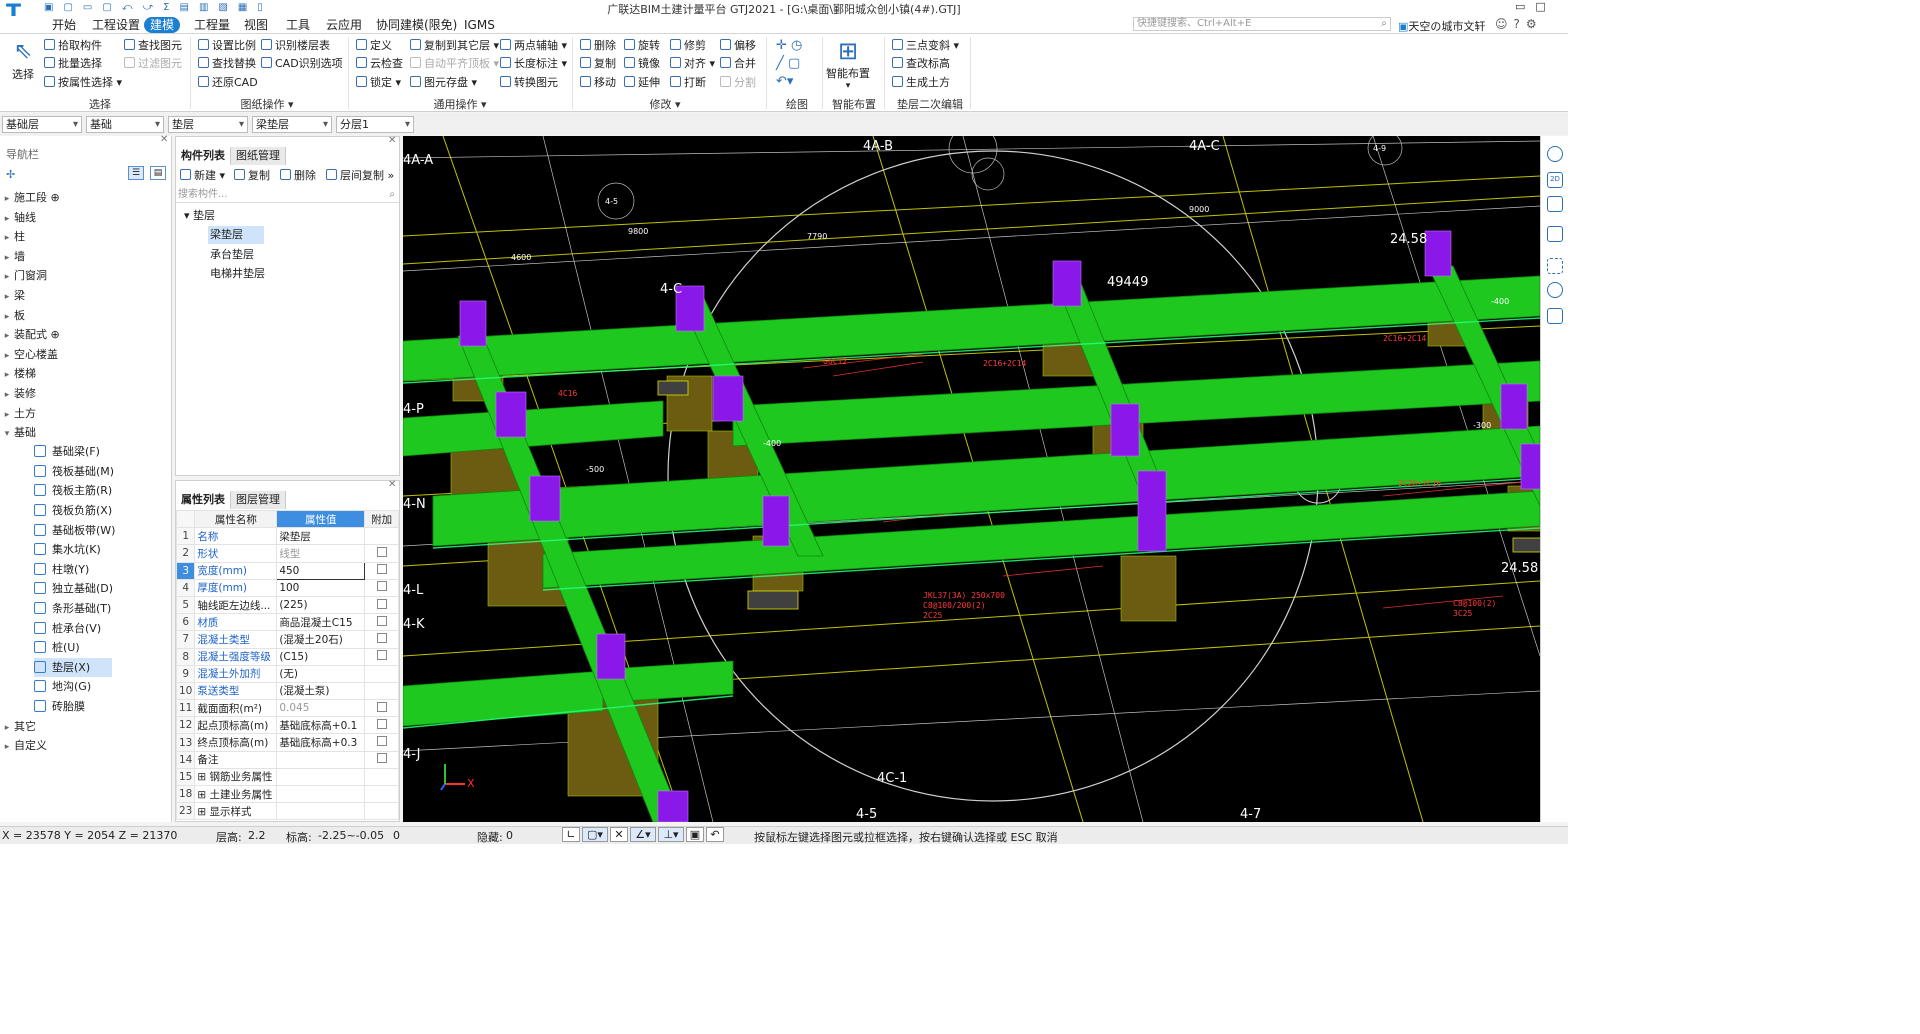  What do you see at coordinates (642, 63) in the screenshot?
I see `mirror-button: 镜像` at bounding box center [642, 63].